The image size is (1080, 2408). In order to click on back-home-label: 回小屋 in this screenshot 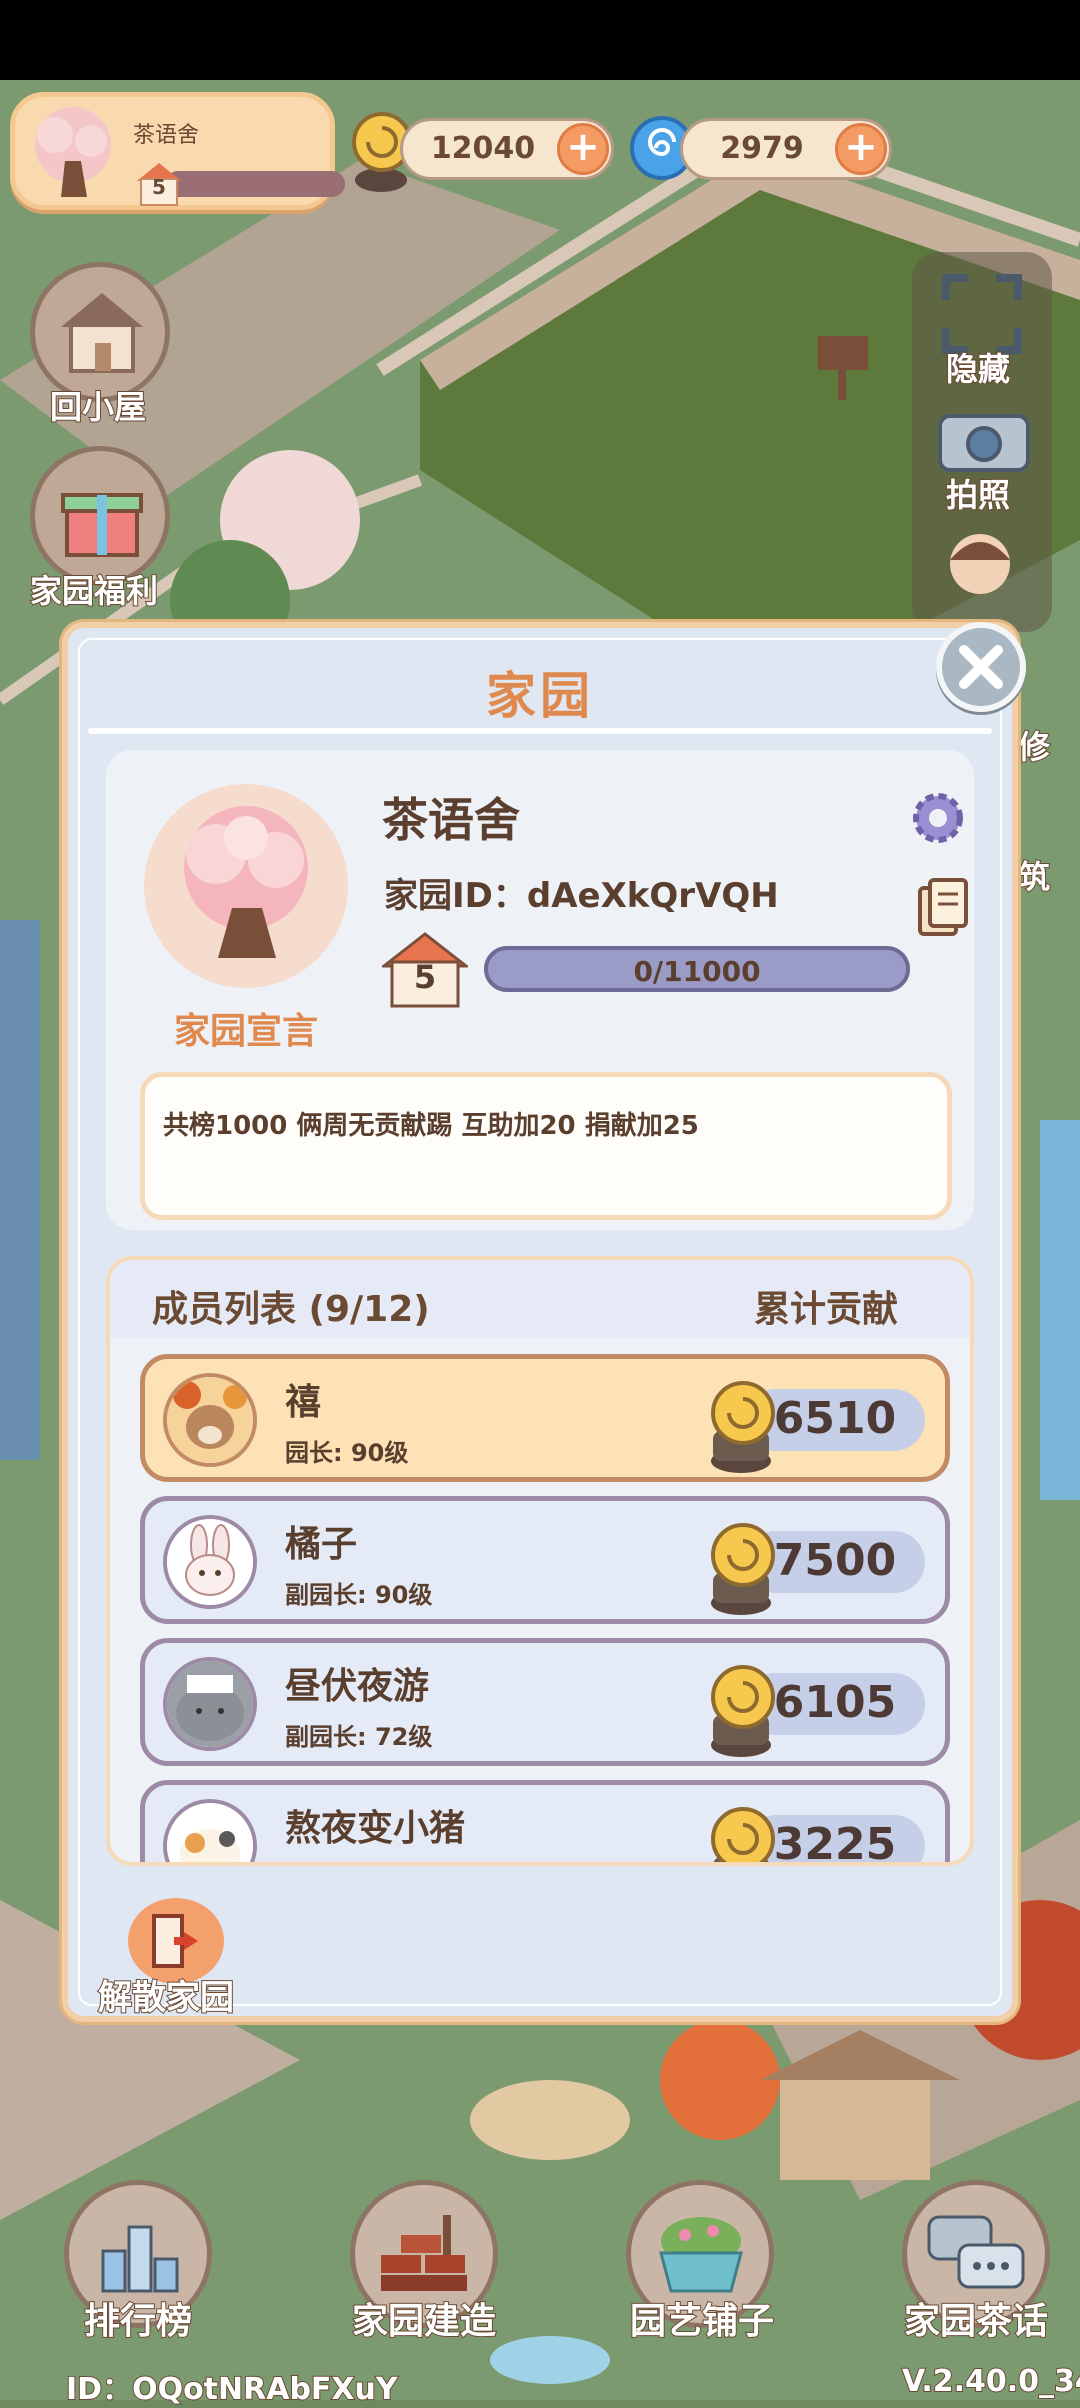, I will do `click(98, 407)`.